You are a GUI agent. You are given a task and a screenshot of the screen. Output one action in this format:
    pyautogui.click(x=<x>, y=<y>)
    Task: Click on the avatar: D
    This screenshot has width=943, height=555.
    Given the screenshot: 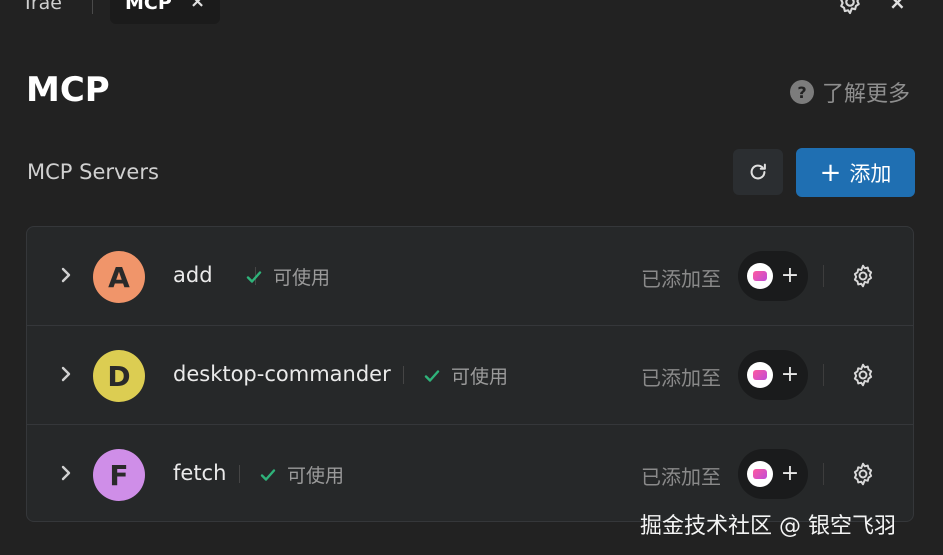 What is the action you would take?
    pyautogui.click(x=119, y=376)
    